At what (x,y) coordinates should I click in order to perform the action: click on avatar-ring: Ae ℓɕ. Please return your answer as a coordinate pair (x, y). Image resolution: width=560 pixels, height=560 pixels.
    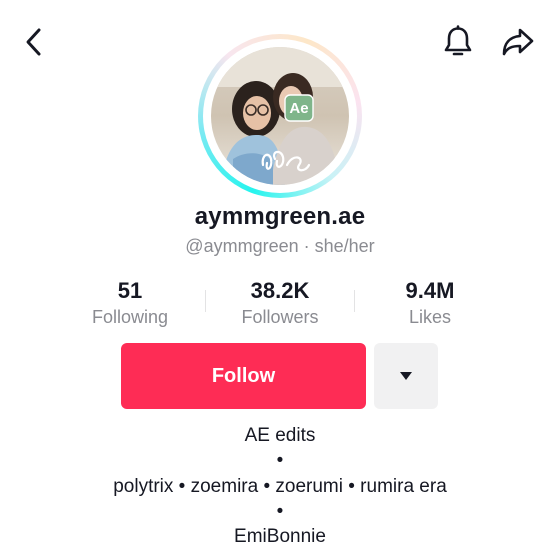
    Looking at the image, I should click on (280, 116).